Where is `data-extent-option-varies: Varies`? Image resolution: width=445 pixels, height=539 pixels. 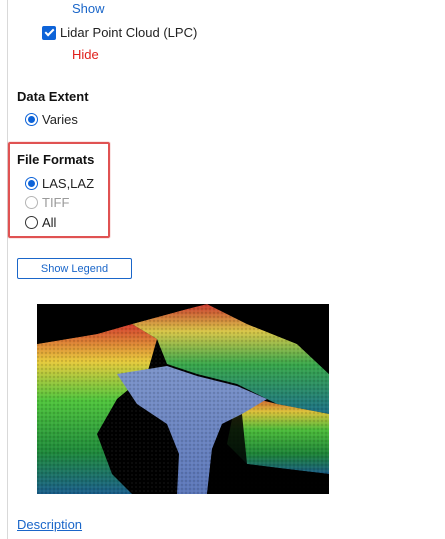 data-extent-option-varies: Varies is located at coordinates (51, 119).